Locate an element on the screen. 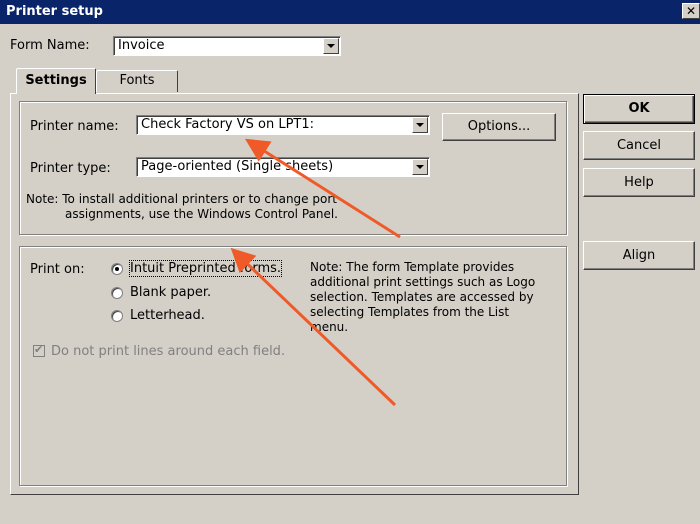 This screenshot has width=700, height=524. help-button: Help is located at coordinates (639, 182).